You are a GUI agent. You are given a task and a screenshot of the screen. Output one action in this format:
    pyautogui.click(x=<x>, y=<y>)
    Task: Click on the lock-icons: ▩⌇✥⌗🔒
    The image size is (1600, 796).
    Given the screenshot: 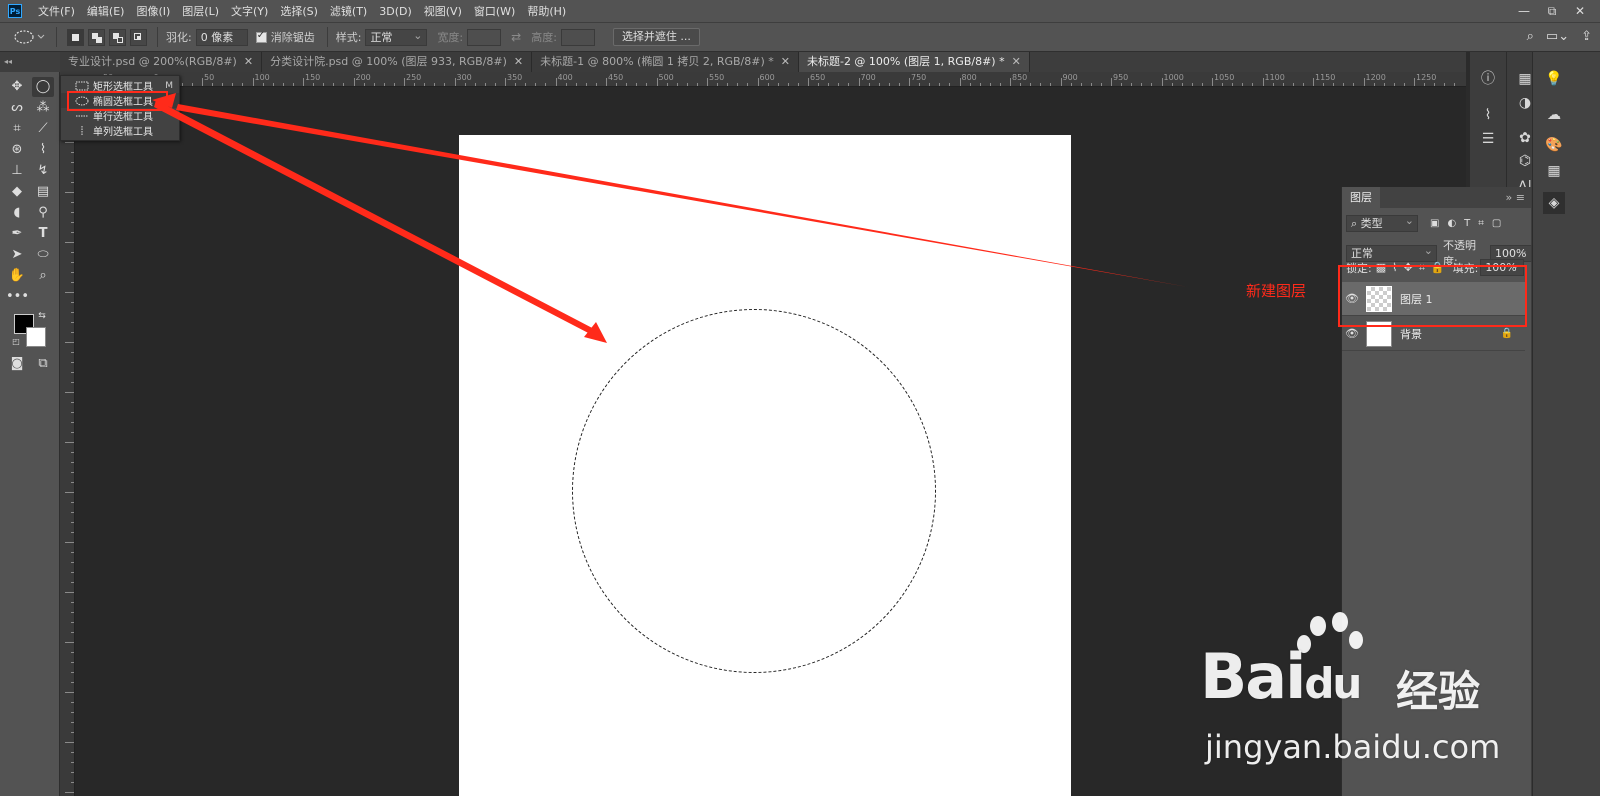 What is the action you would take?
    pyautogui.click(x=1413, y=268)
    